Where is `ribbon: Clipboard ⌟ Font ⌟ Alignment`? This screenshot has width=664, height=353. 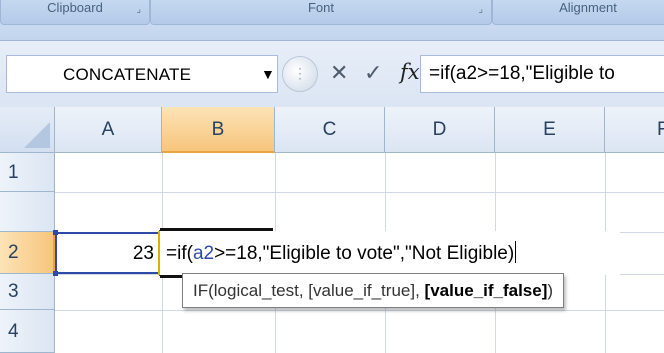
ribbon: Clipboard ⌟ Font ⌟ Alignment is located at coordinates (332, 20).